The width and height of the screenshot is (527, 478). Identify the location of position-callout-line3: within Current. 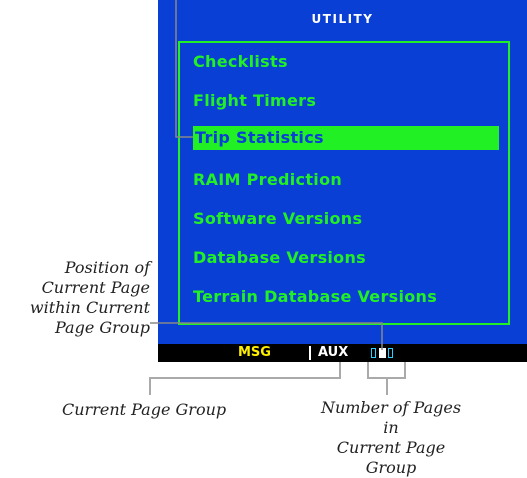
(89, 307).